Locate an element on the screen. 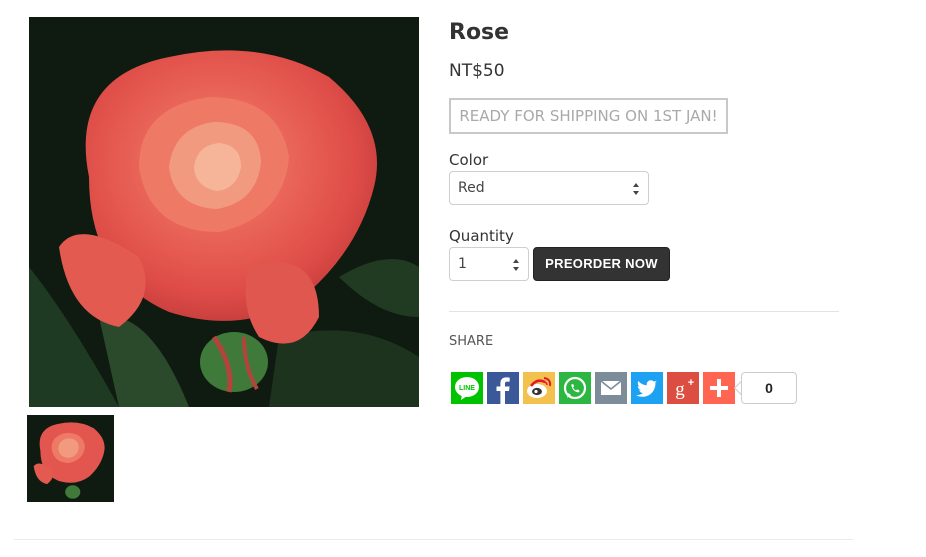 The width and height of the screenshot is (926, 557). shipping-badge: READY FOR SHIPPING ON 1ST JAN! is located at coordinates (588, 116).